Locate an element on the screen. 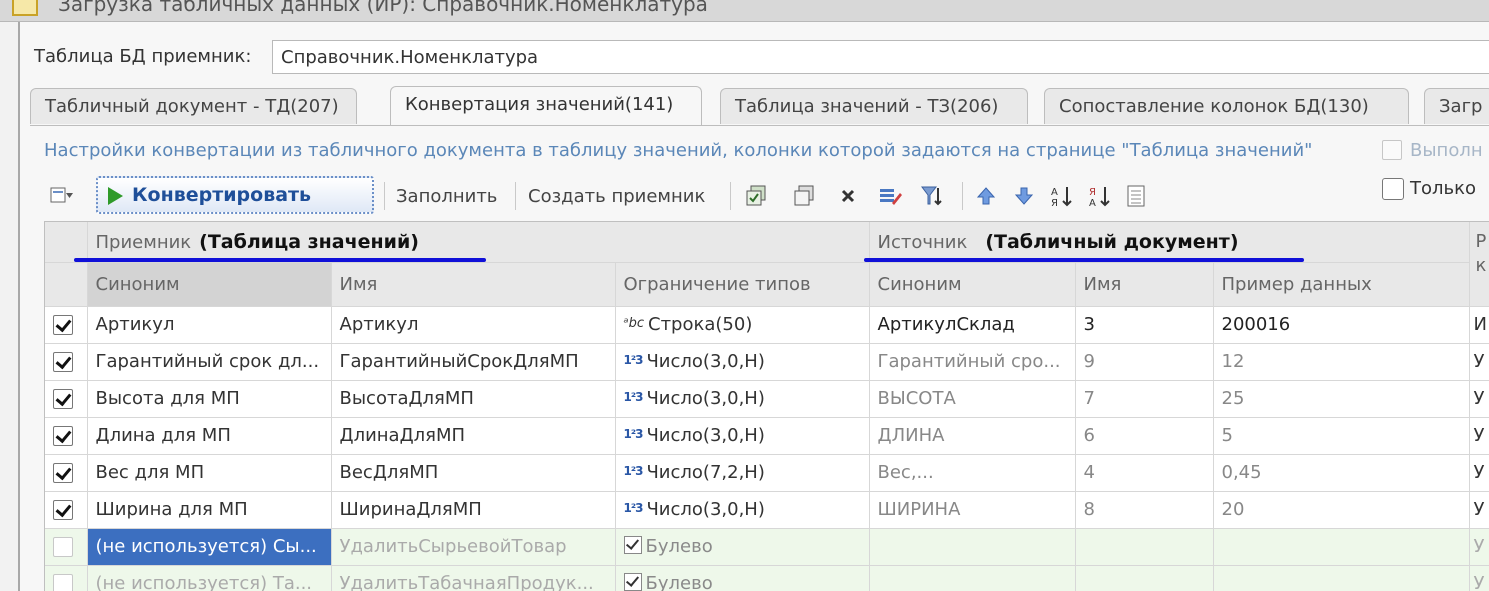 This screenshot has height=591, width=1489. cell-source-name: 6 is located at coordinates (1144, 436).